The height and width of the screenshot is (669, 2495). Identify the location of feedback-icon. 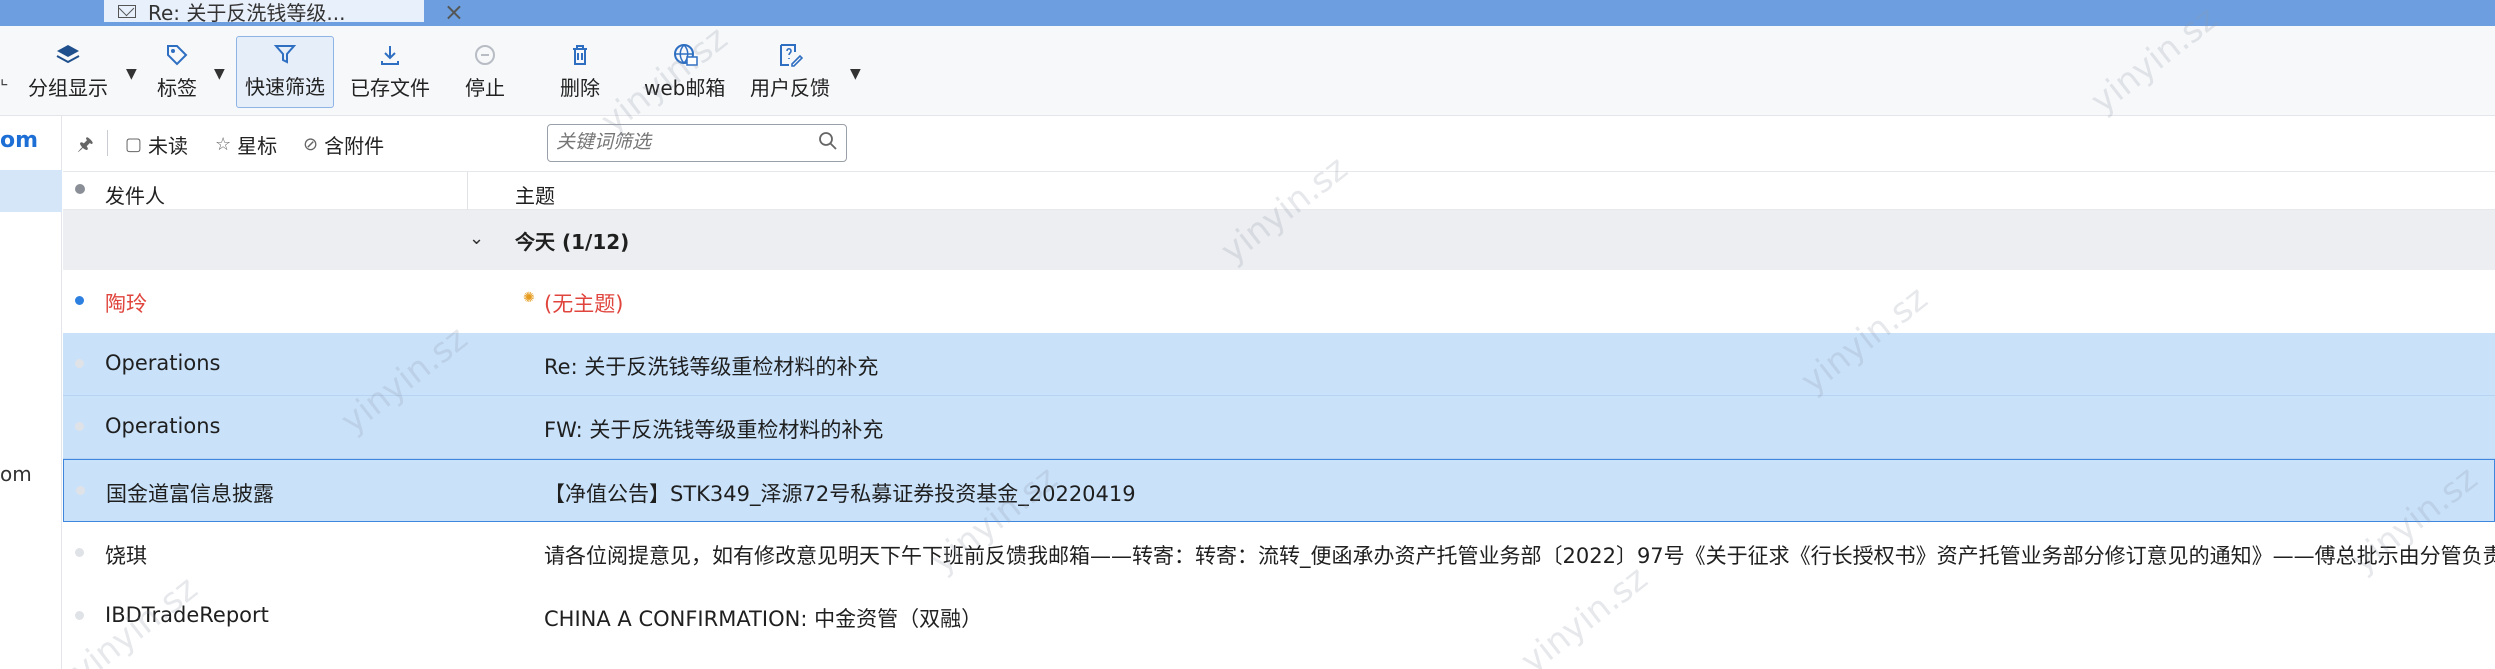
(790, 55).